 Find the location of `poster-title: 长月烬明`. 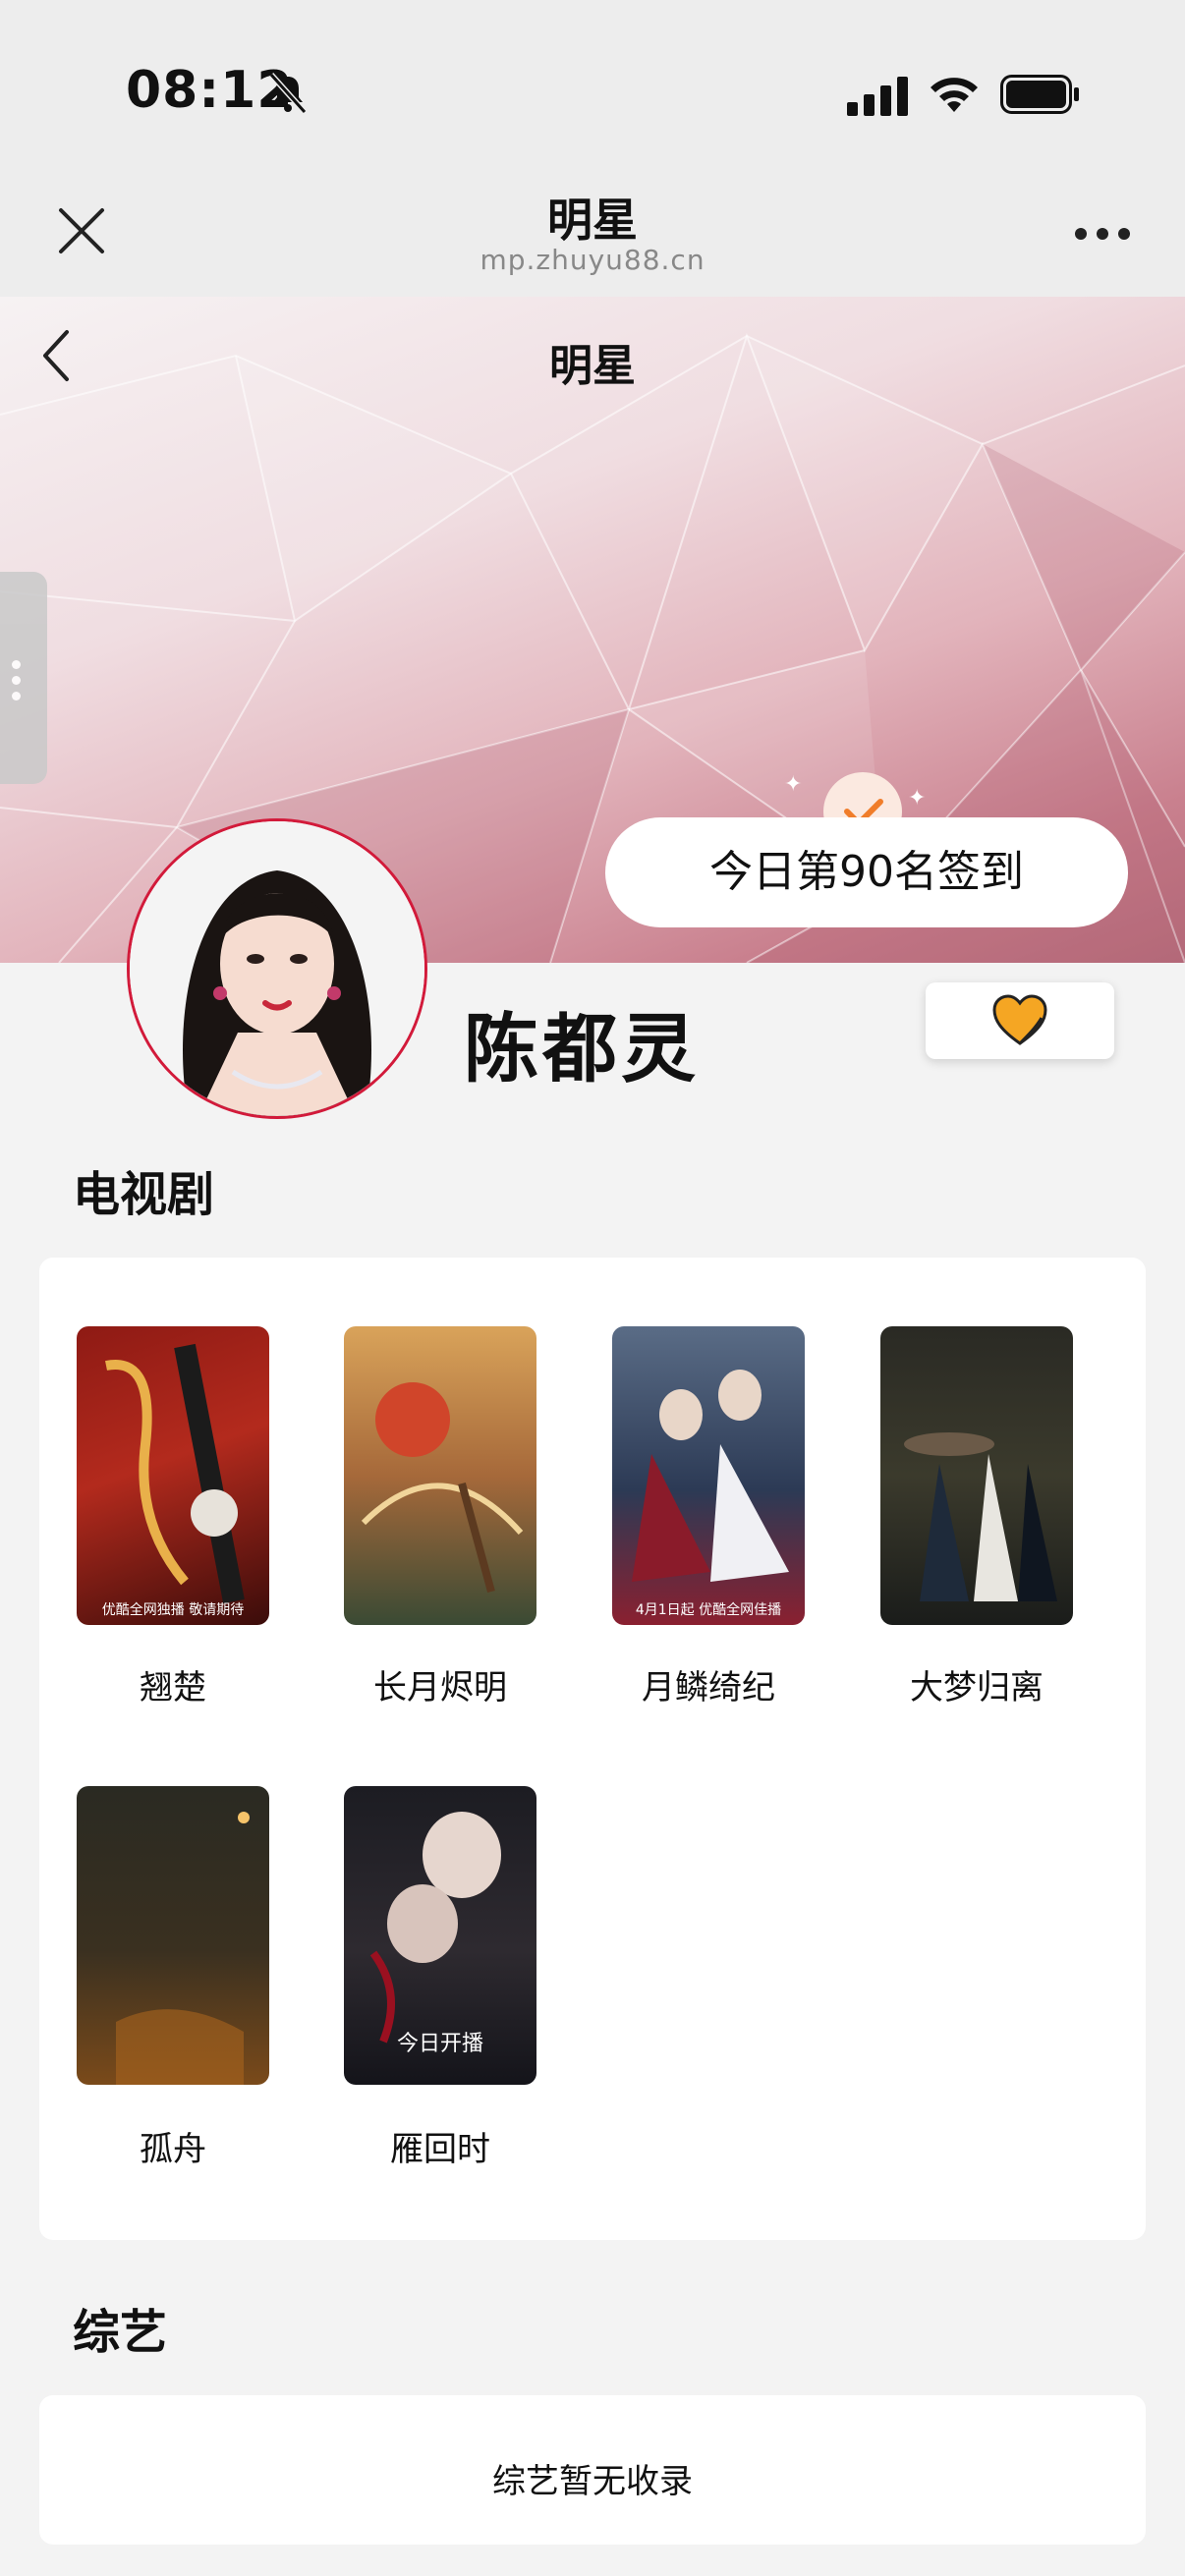

poster-title: 长月烬明 is located at coordinates (440, 1684).